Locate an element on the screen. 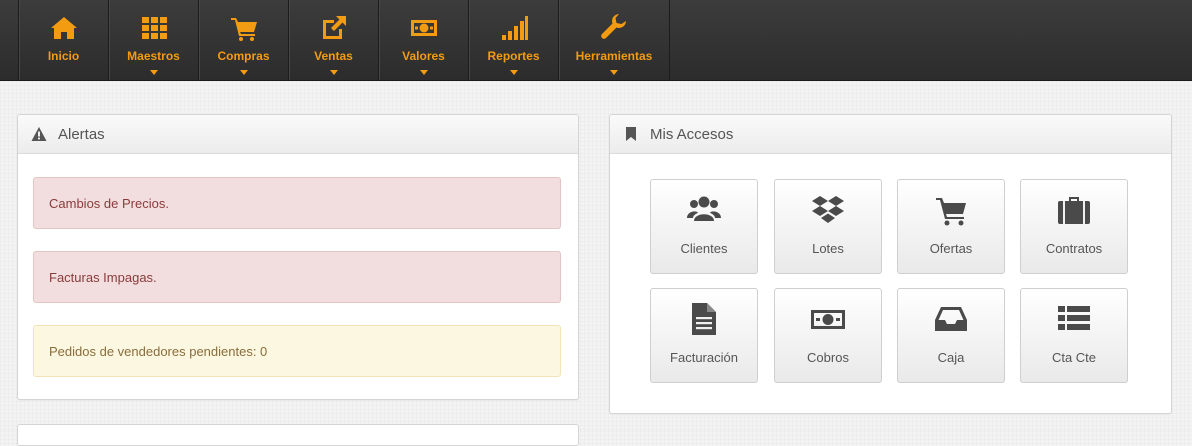  tile-facturacion: Facturación is located at coordinates (704, 335).